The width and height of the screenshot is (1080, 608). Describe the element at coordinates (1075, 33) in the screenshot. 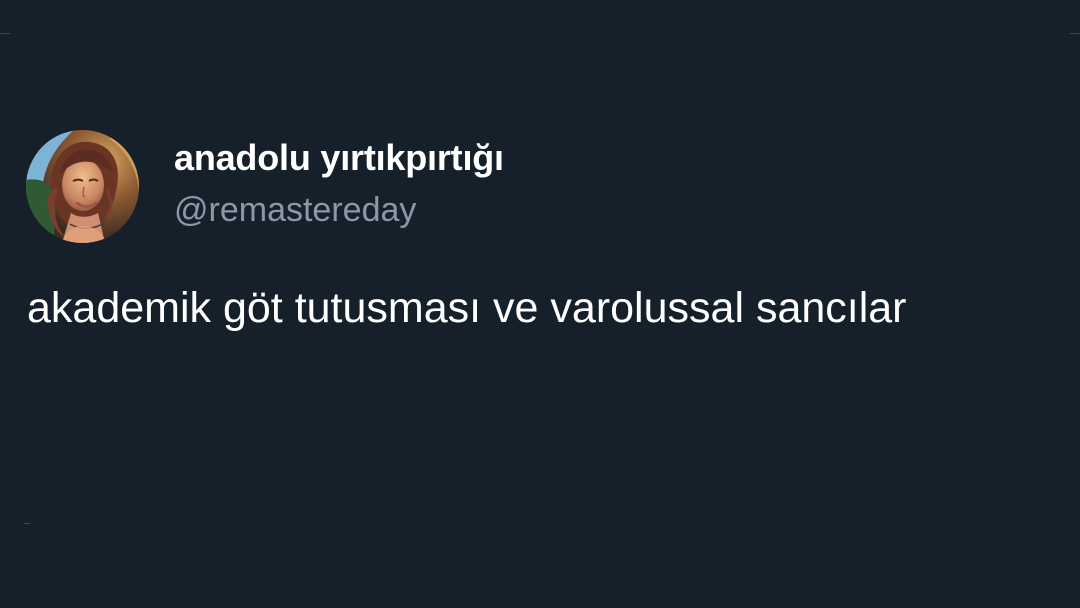

I see `top-right-divider` at that location.